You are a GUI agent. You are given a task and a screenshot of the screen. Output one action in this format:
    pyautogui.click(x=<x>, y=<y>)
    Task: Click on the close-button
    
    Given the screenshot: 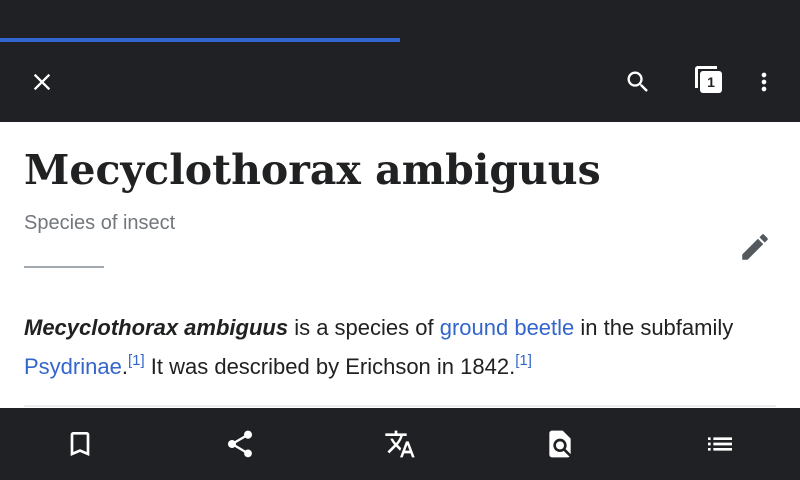 What is the action you would take?
    pyautogui.click(x=42, y=82)
    